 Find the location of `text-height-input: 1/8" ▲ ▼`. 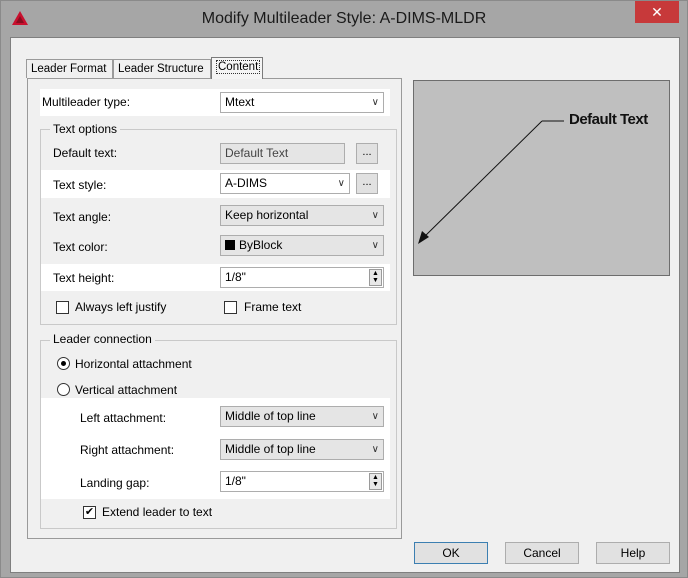

text-height-input: 1/8" ▲ ▼ is located at coordinates (302, 277).